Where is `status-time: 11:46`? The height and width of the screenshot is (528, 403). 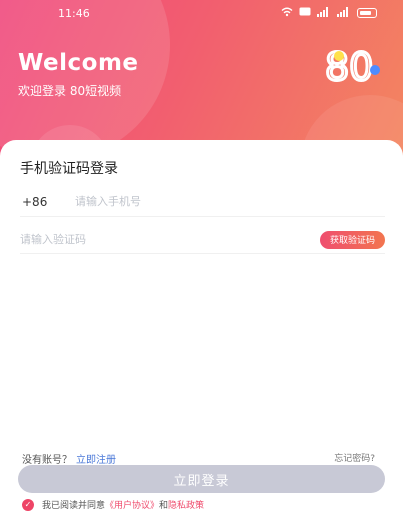
status-time: 11:46 is located at coordinates (74, 13).